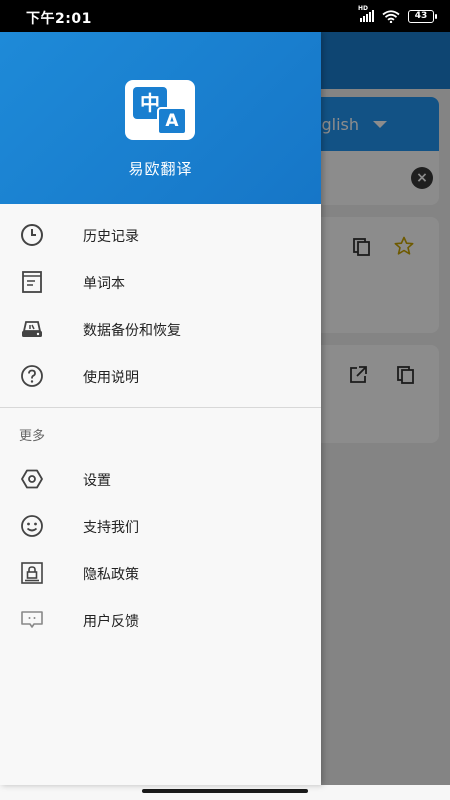 This screenshot has height=800, width=450. I want to click on status-icons: HD 43, so click(397, 14).